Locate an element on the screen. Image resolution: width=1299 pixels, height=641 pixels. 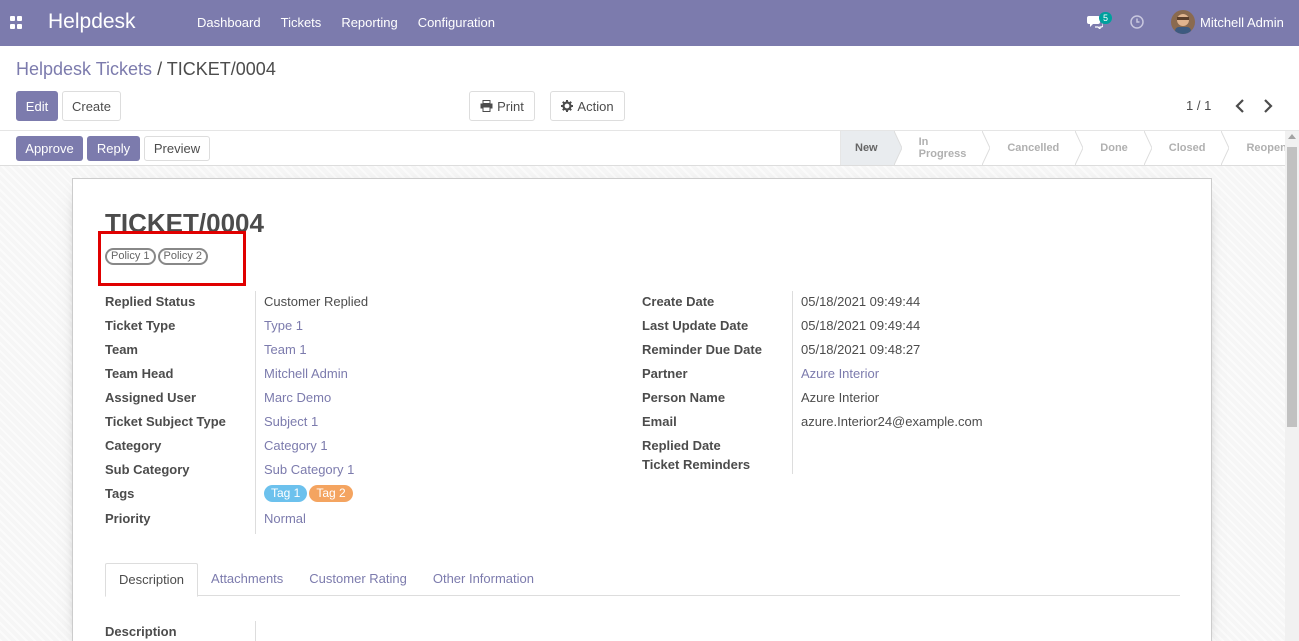
breadcrumb-parent: Helpdesk Tickets is located at coordinates (84, 69).